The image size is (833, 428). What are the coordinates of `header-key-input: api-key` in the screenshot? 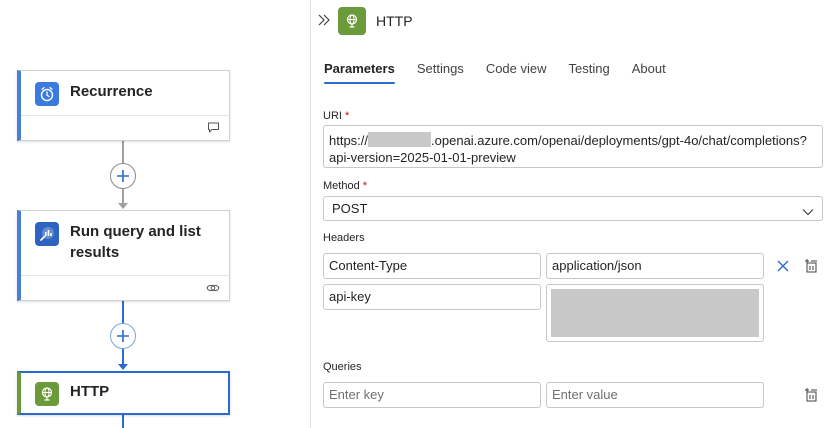 It's located at (432, 297).